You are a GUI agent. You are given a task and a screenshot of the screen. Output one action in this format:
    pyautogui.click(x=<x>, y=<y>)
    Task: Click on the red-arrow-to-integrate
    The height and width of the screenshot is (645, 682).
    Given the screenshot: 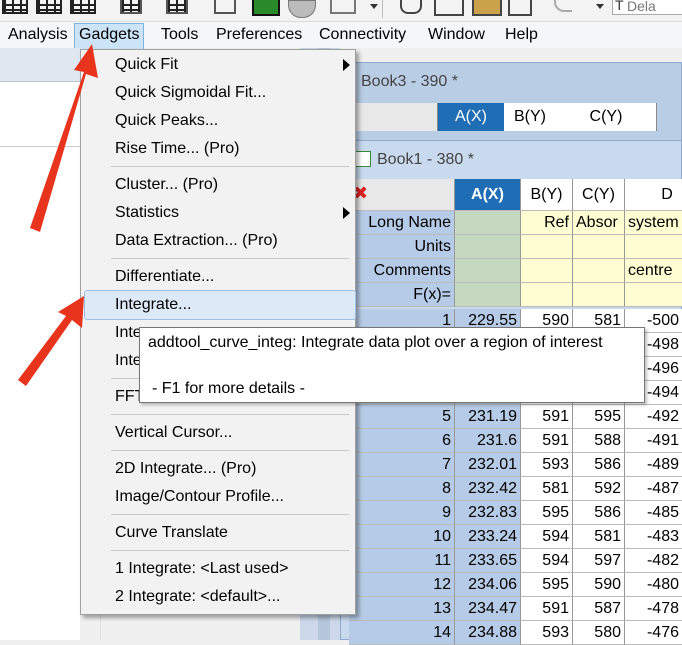 What is the action you would take?
    pyautogui.click(x=51, y=341)
    